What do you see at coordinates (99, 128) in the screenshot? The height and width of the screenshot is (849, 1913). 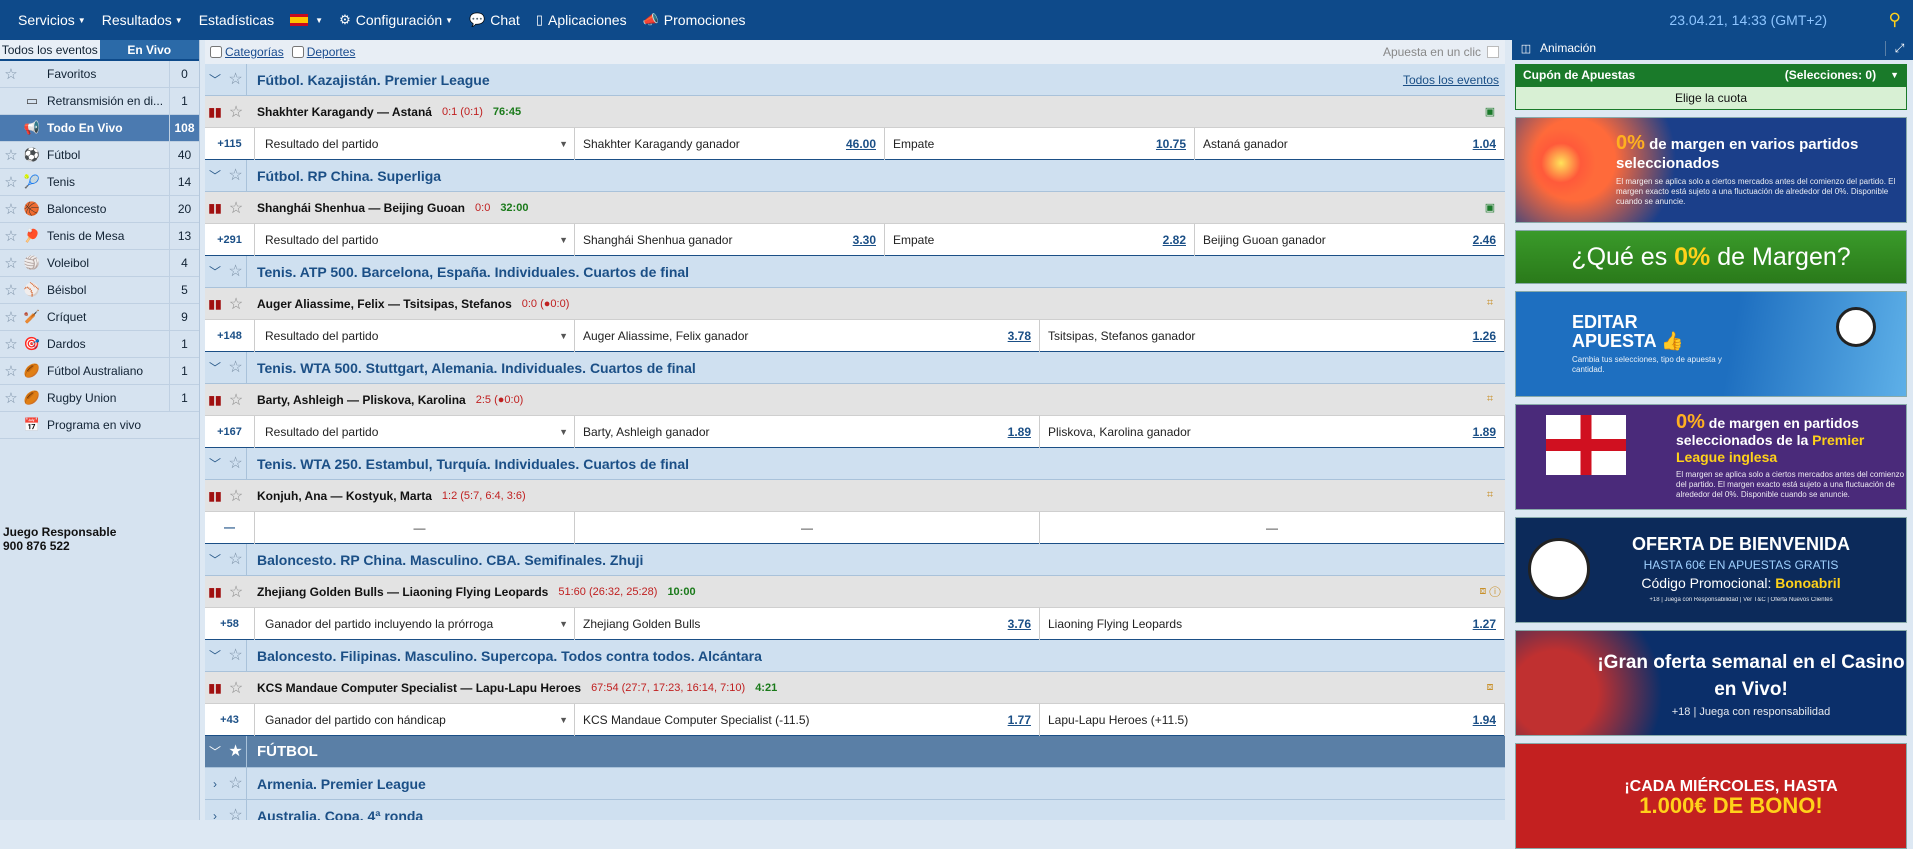 I see `sidebar-item: 📢 Todo En Vivo 108` at bounding box center [99, 128].